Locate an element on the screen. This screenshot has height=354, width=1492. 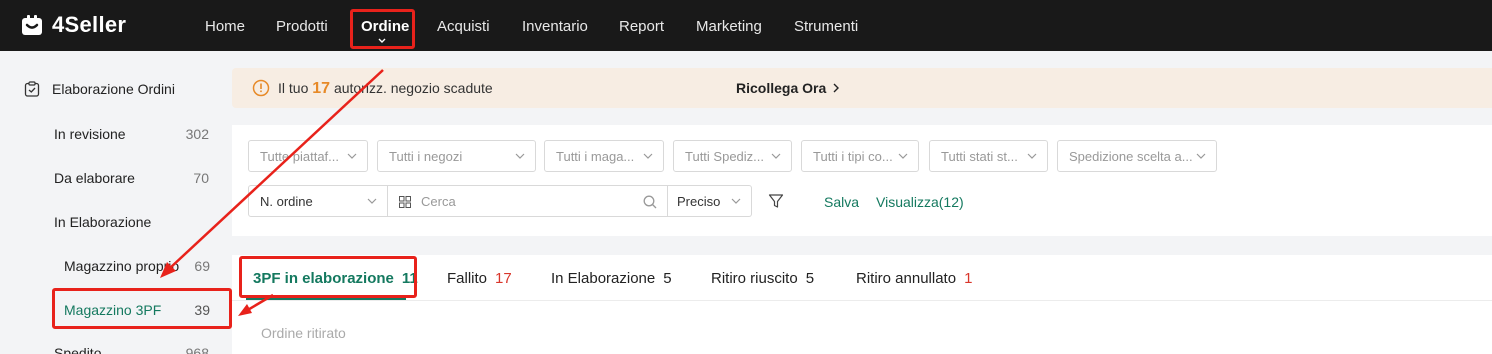
filter-icon is located at coordinates (776, 201).